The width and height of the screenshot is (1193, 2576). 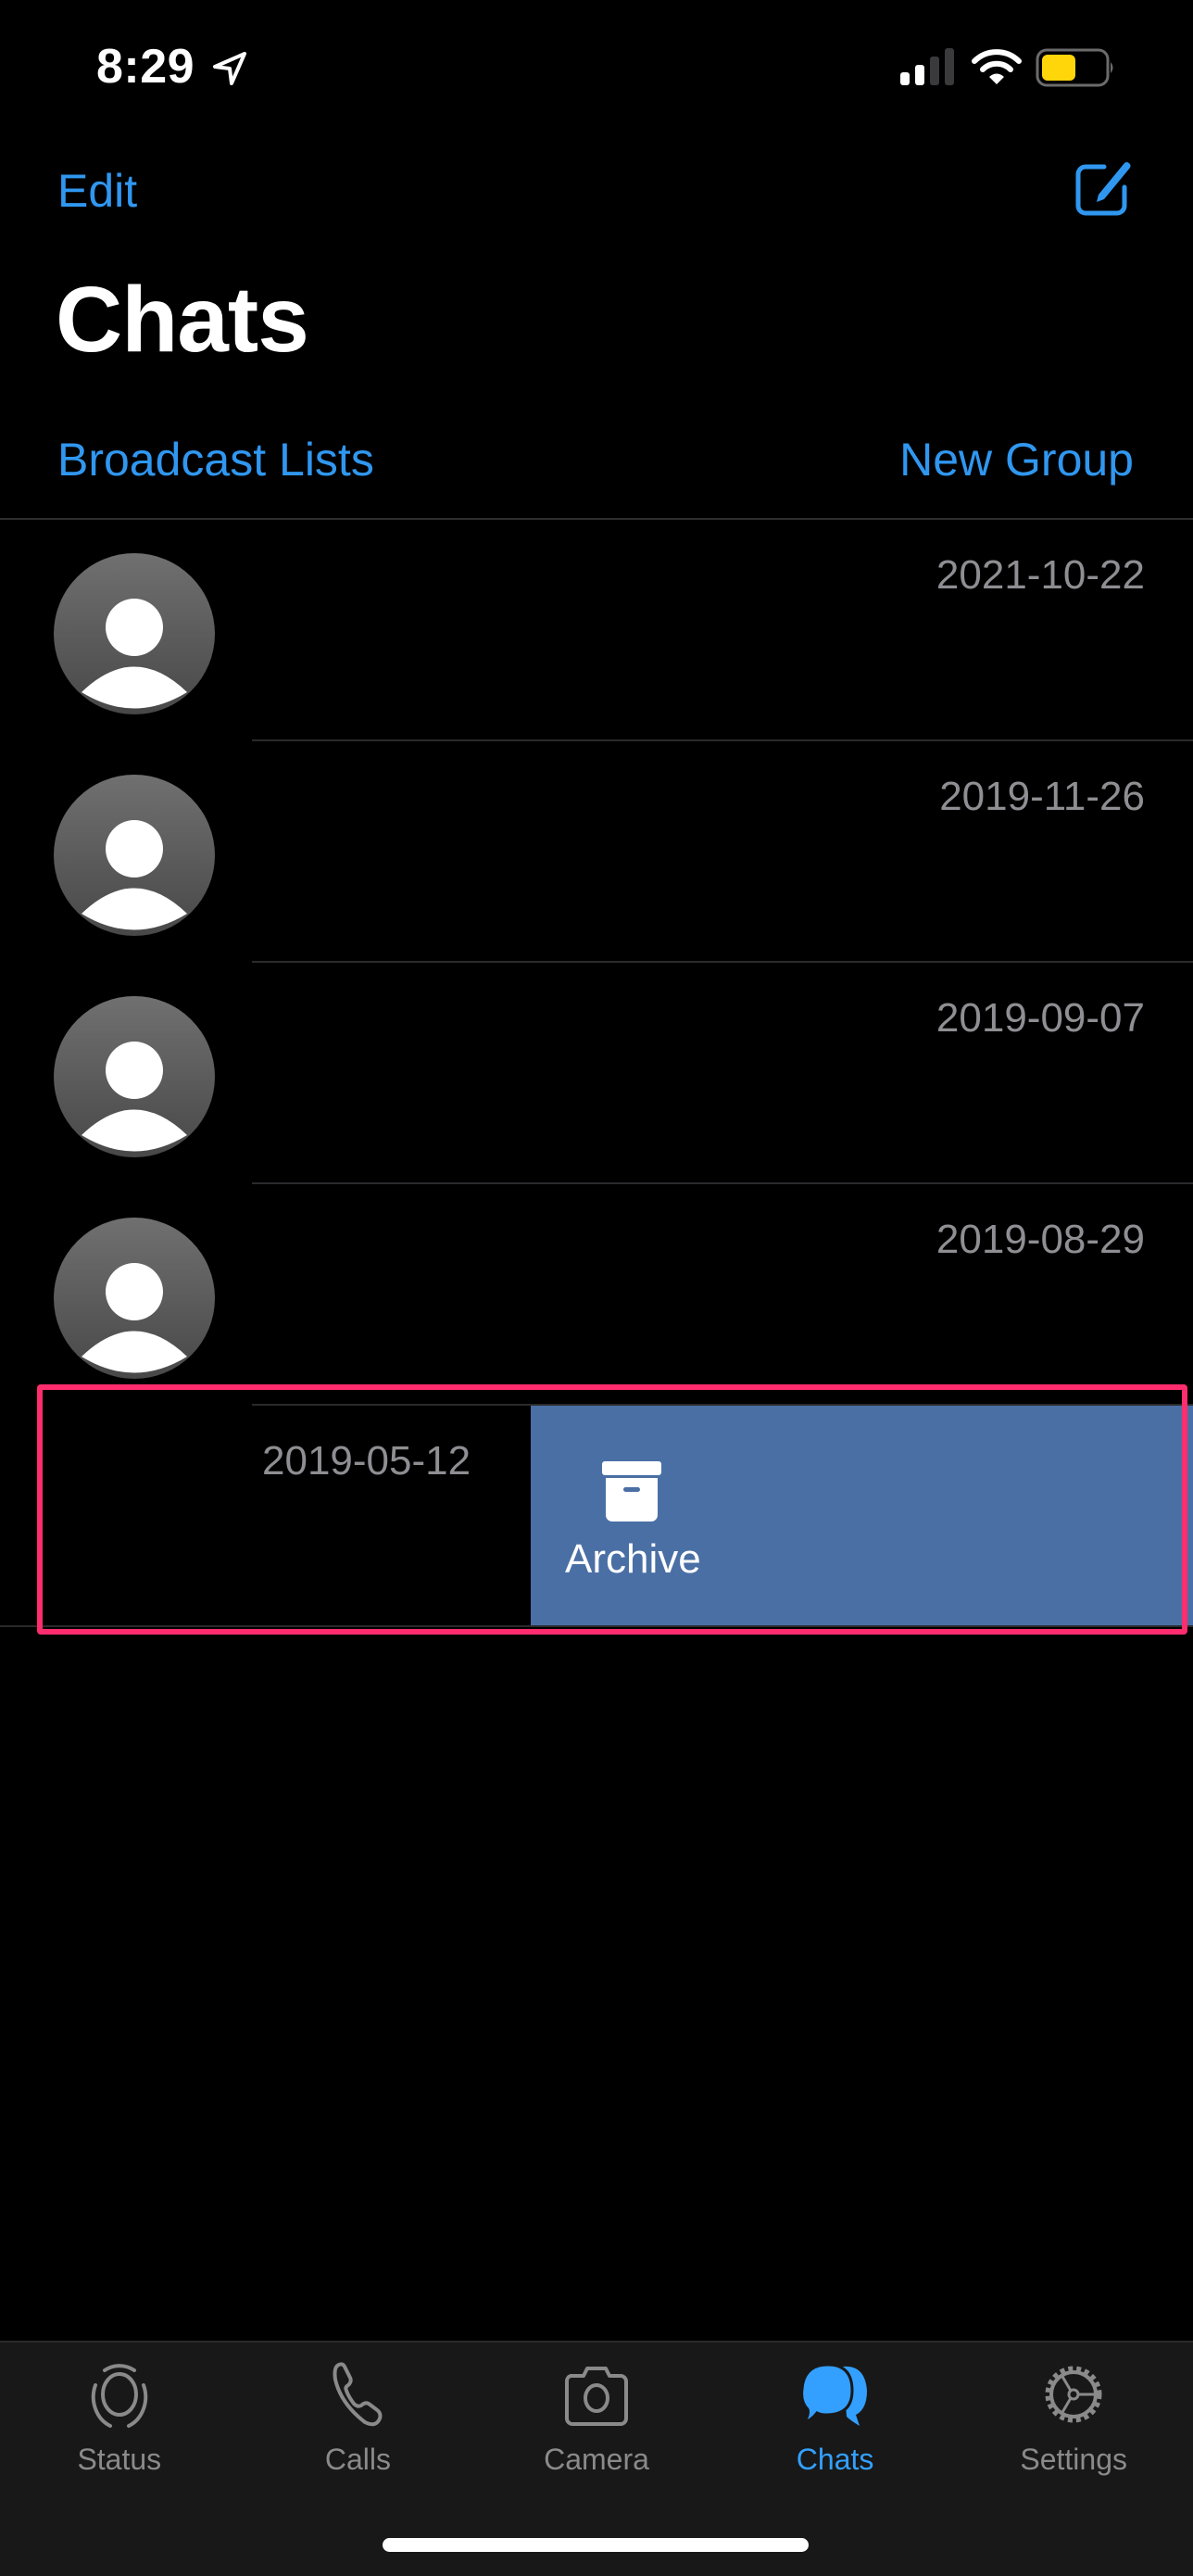 What do you see at coordinates (146, 67) in the screenshot?
I see `status-time: 8:29` at bounding box center [146, 67].